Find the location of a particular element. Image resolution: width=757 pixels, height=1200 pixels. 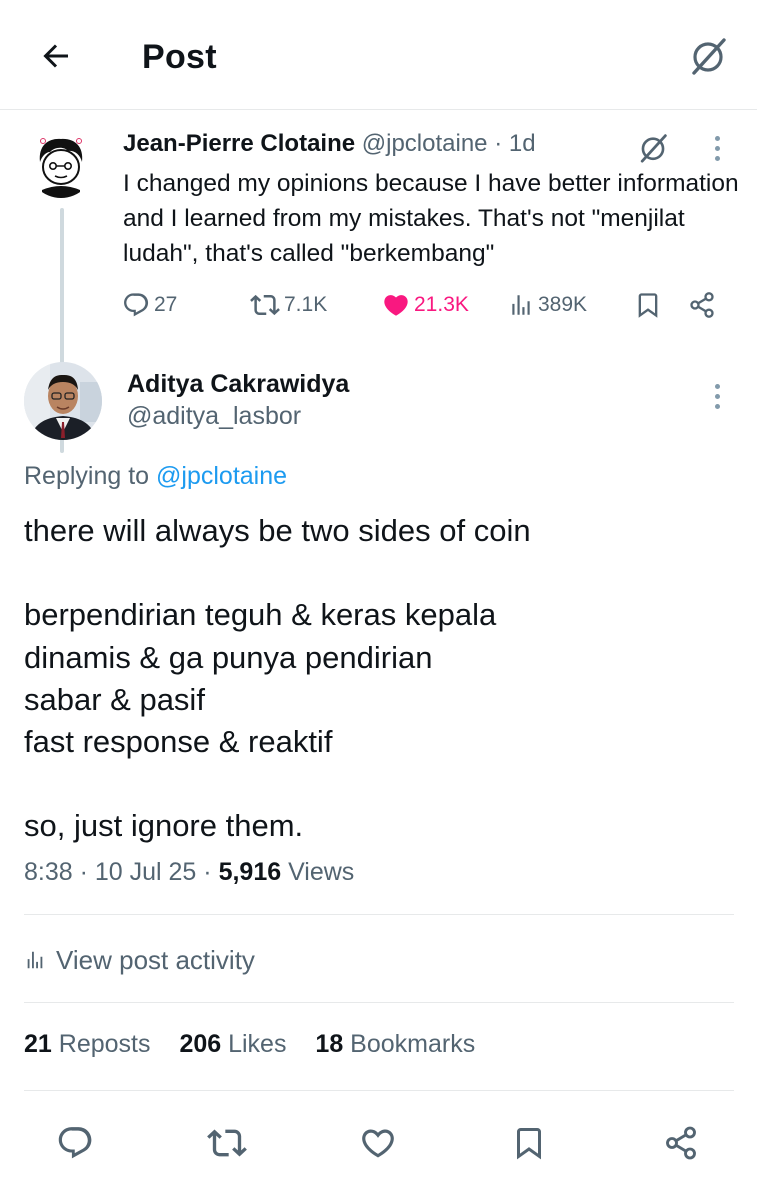

post-line: berpendirian teguh & keras kepala is located at coordinates (260, 615).